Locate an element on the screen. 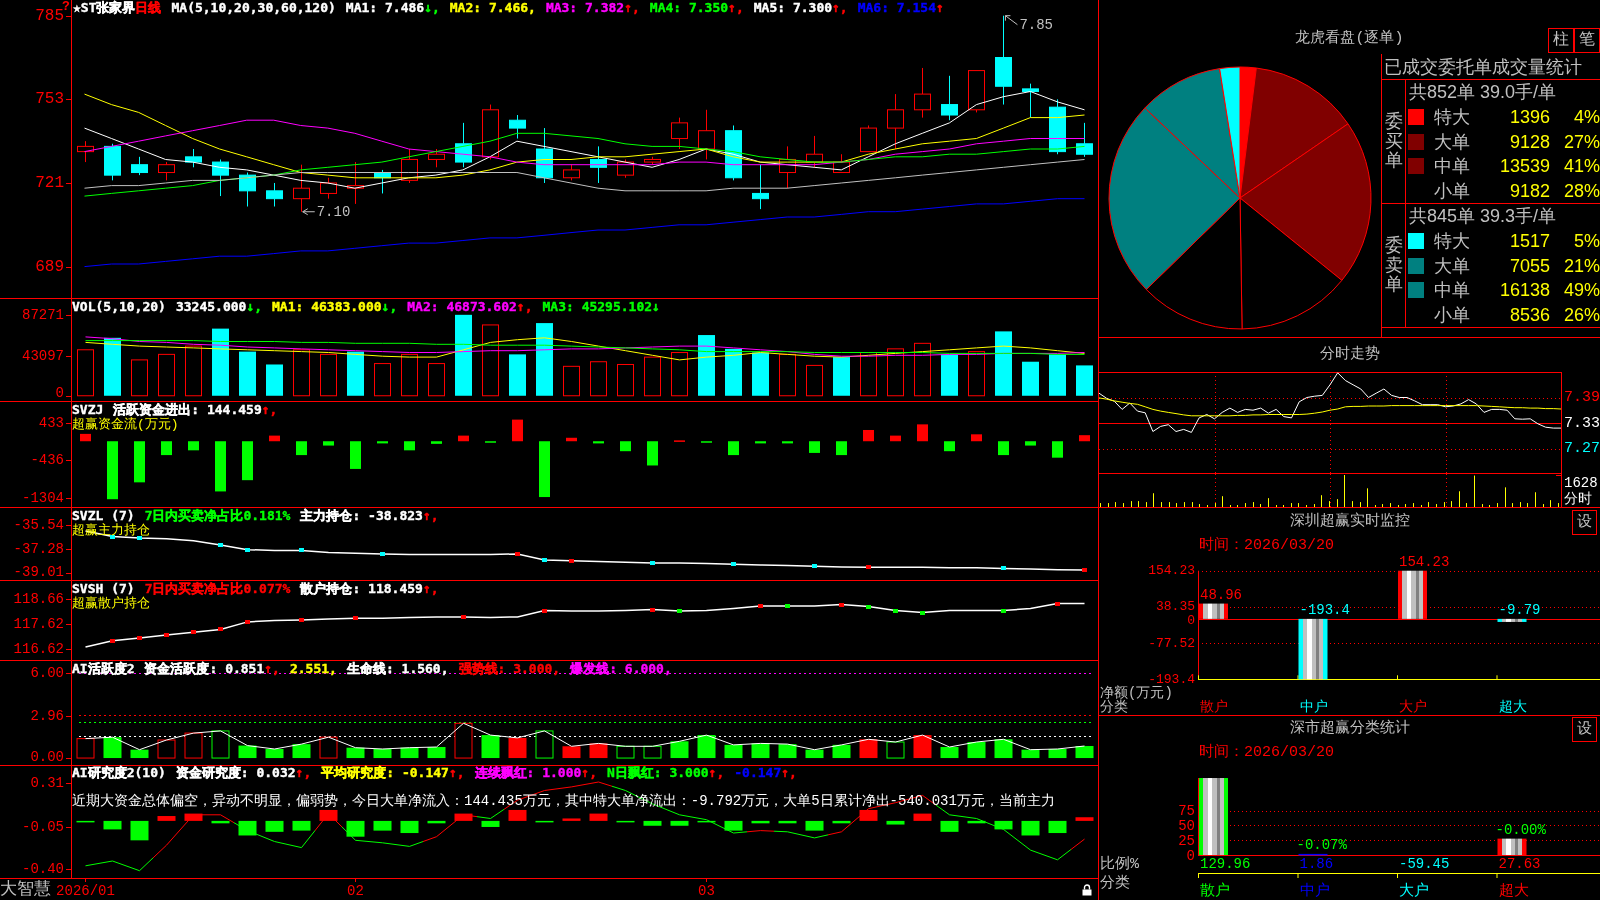  legend-text: 7日内买卖净占比0.181% is located at coordinates (217, 515).